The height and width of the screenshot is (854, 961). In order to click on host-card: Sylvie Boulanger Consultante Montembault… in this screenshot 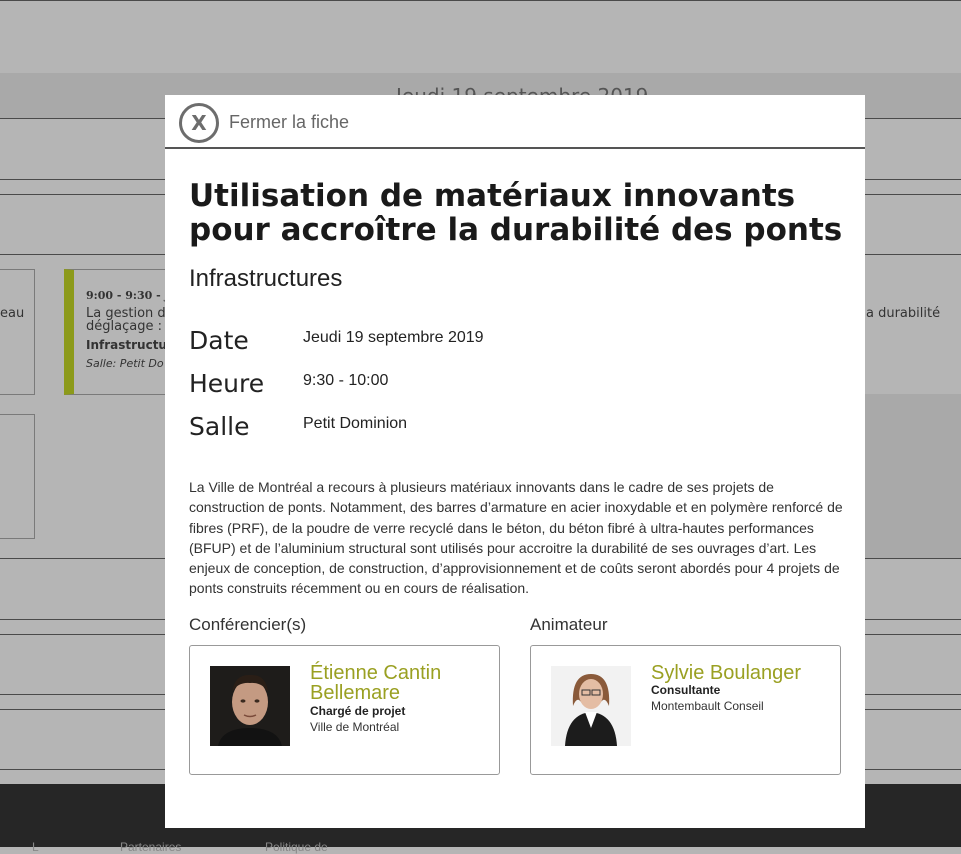, I will do `click(685, 710)`.